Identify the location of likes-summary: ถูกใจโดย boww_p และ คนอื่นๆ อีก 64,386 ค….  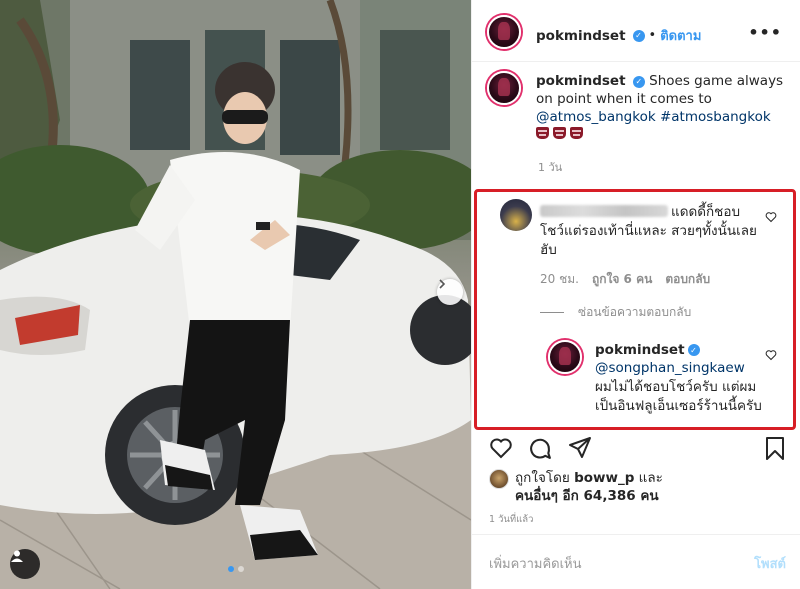
(589, 487).